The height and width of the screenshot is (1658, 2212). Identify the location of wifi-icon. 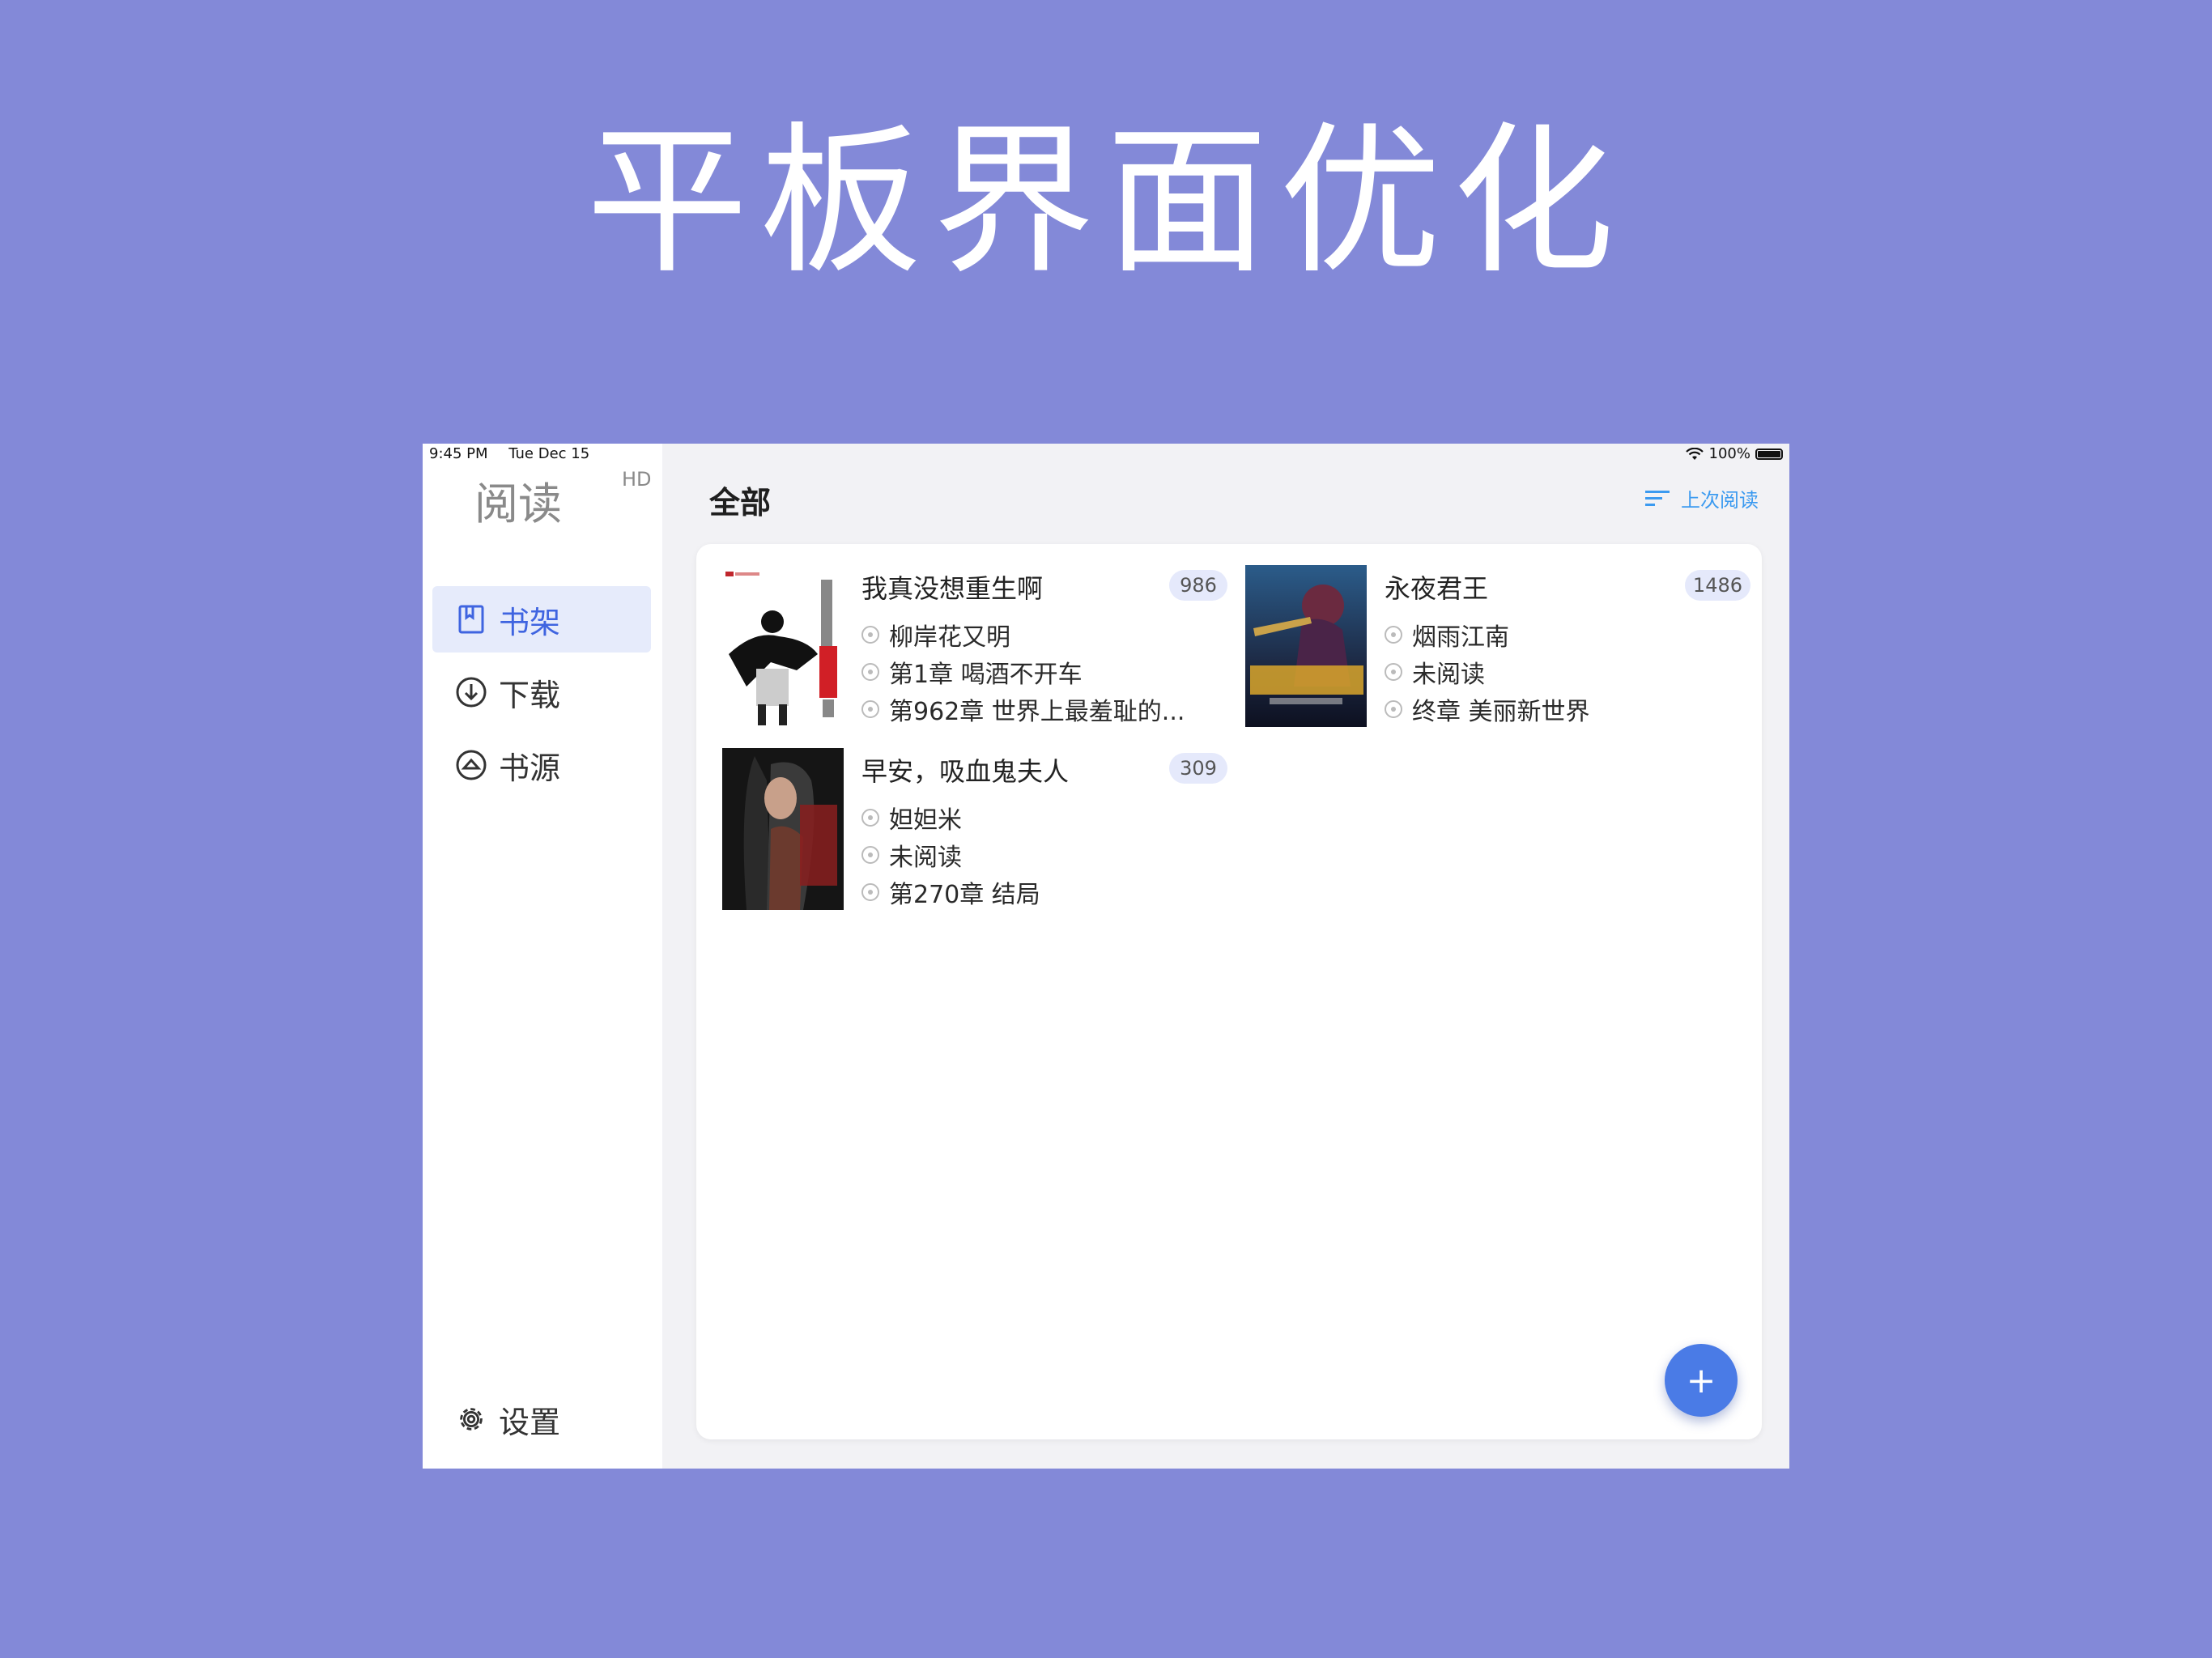
(1695, 453).